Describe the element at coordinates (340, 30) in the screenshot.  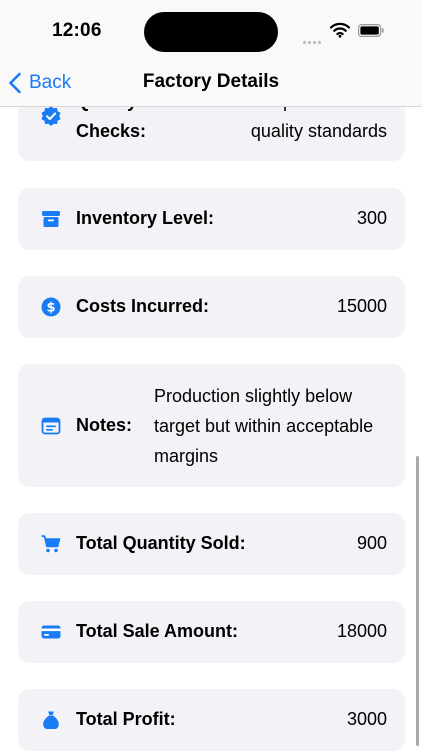
I see `wifi-icon` at that location.